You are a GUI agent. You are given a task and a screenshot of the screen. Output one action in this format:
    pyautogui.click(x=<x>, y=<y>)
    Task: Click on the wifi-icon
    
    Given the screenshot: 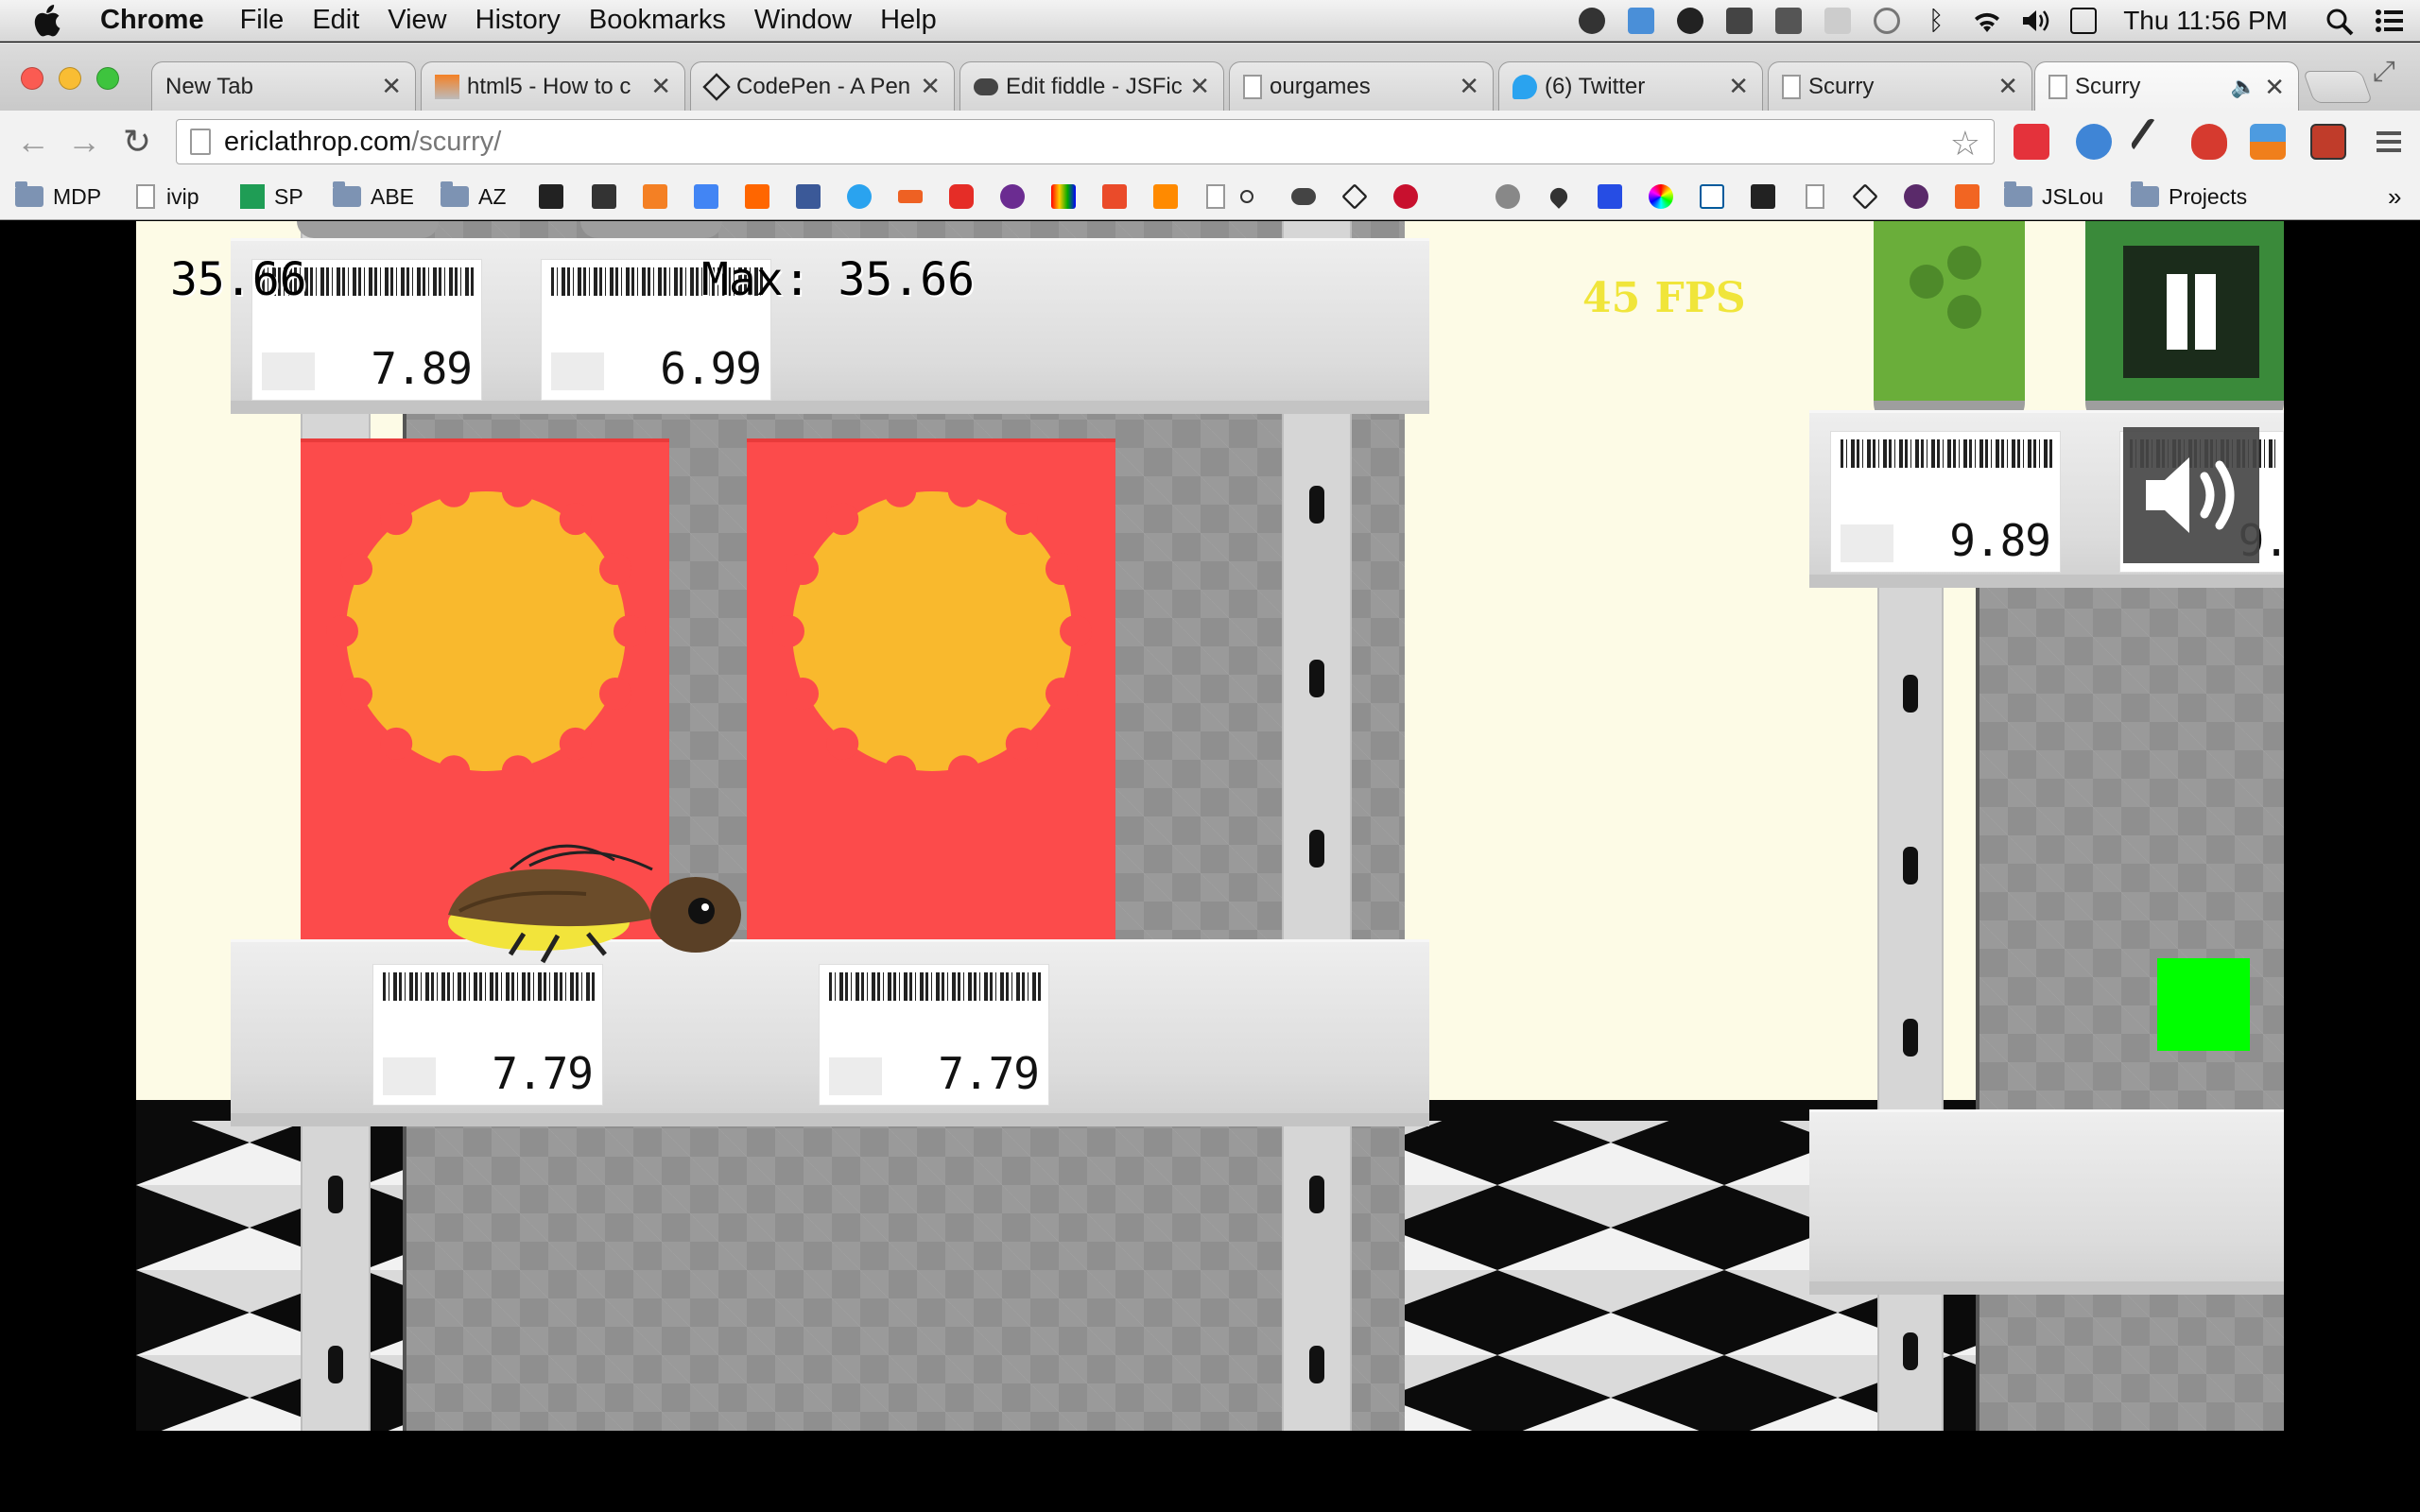 What is the action you would take?
    pyautogui.click(x=1986, y=21)
    